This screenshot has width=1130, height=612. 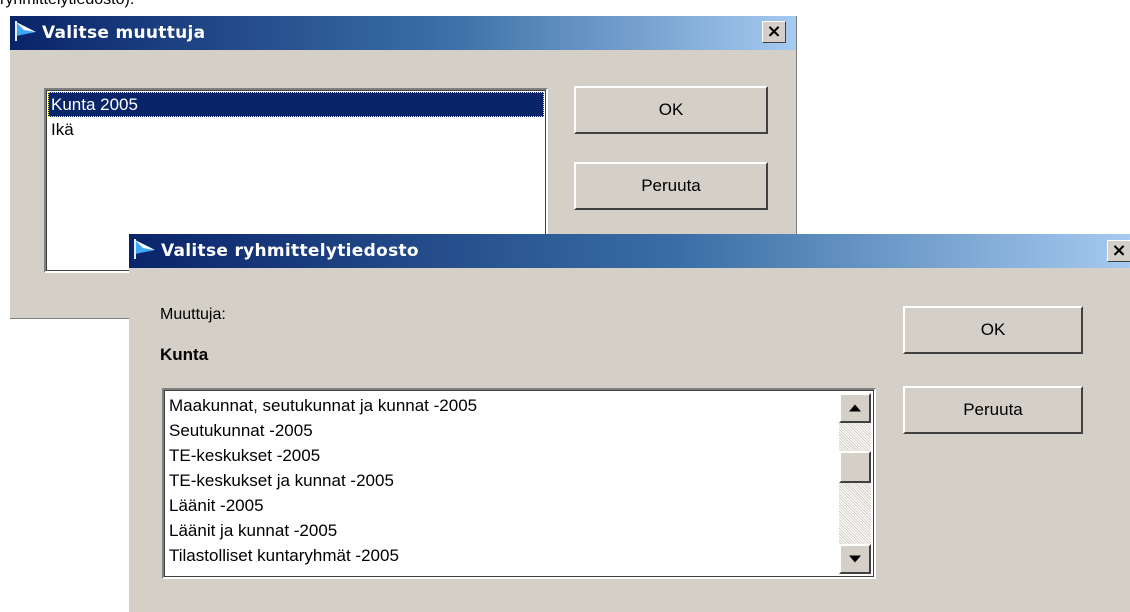 What do you see at coordinates (296, 104) in the screenshot?
I see `list-item: Kunta 2005` at bounding box center [296, 104].